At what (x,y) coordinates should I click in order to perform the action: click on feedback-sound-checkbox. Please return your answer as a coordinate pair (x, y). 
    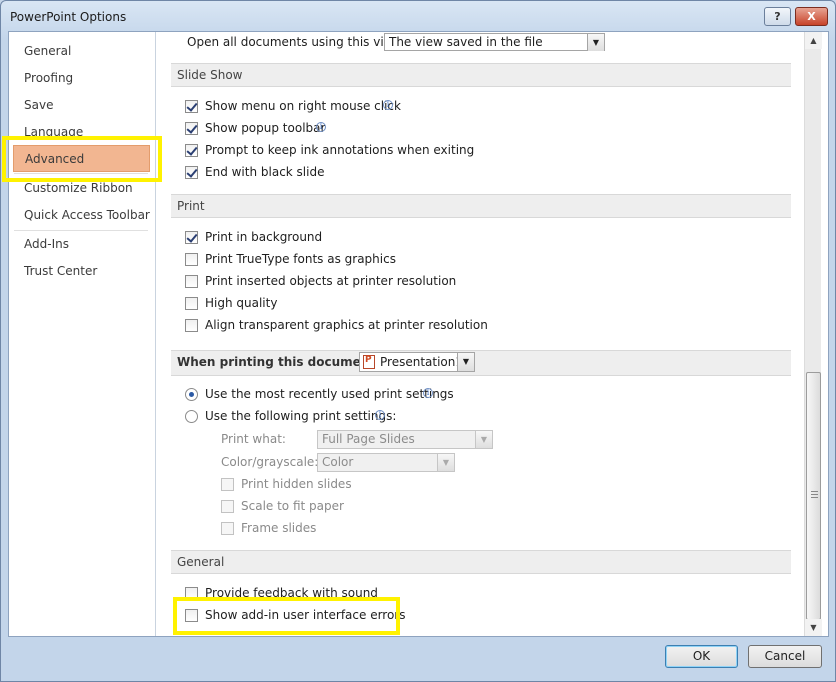
    Looking at the image, I should click on (191, 593).